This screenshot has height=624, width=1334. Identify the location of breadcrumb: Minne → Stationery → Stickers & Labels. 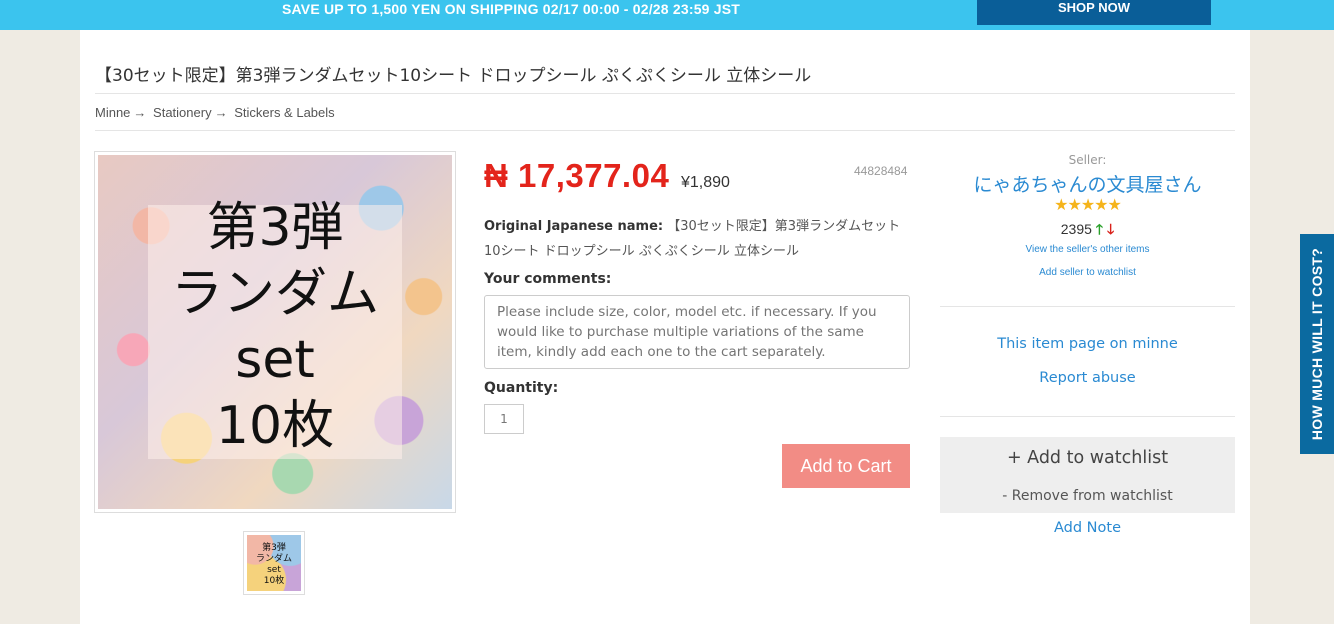
(215, 112).